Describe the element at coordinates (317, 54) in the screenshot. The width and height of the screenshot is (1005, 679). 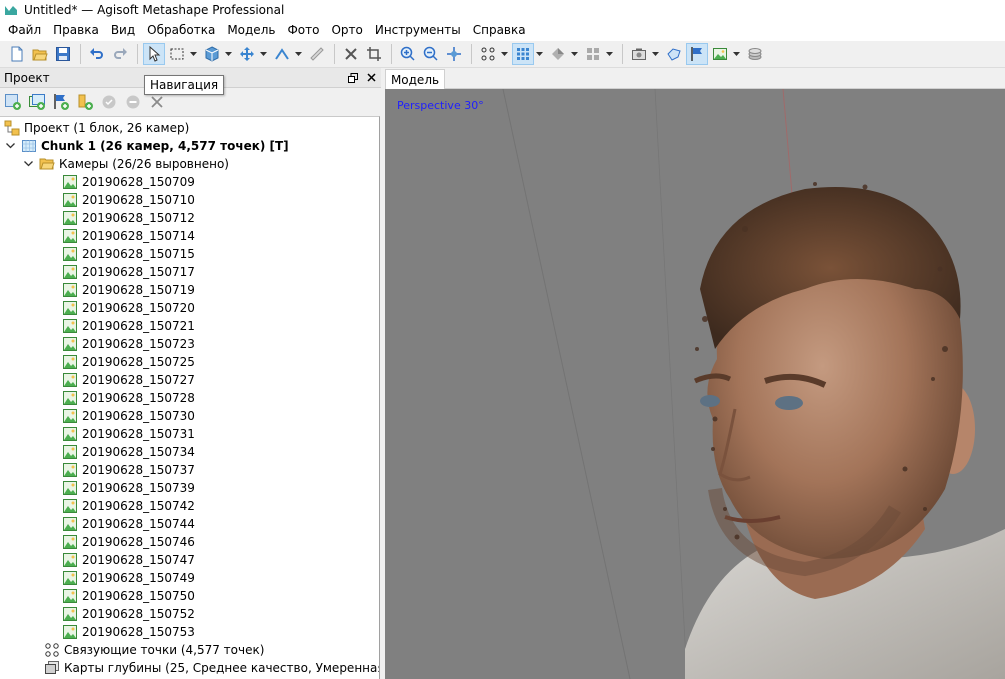
I see `ruler-button` at that location.